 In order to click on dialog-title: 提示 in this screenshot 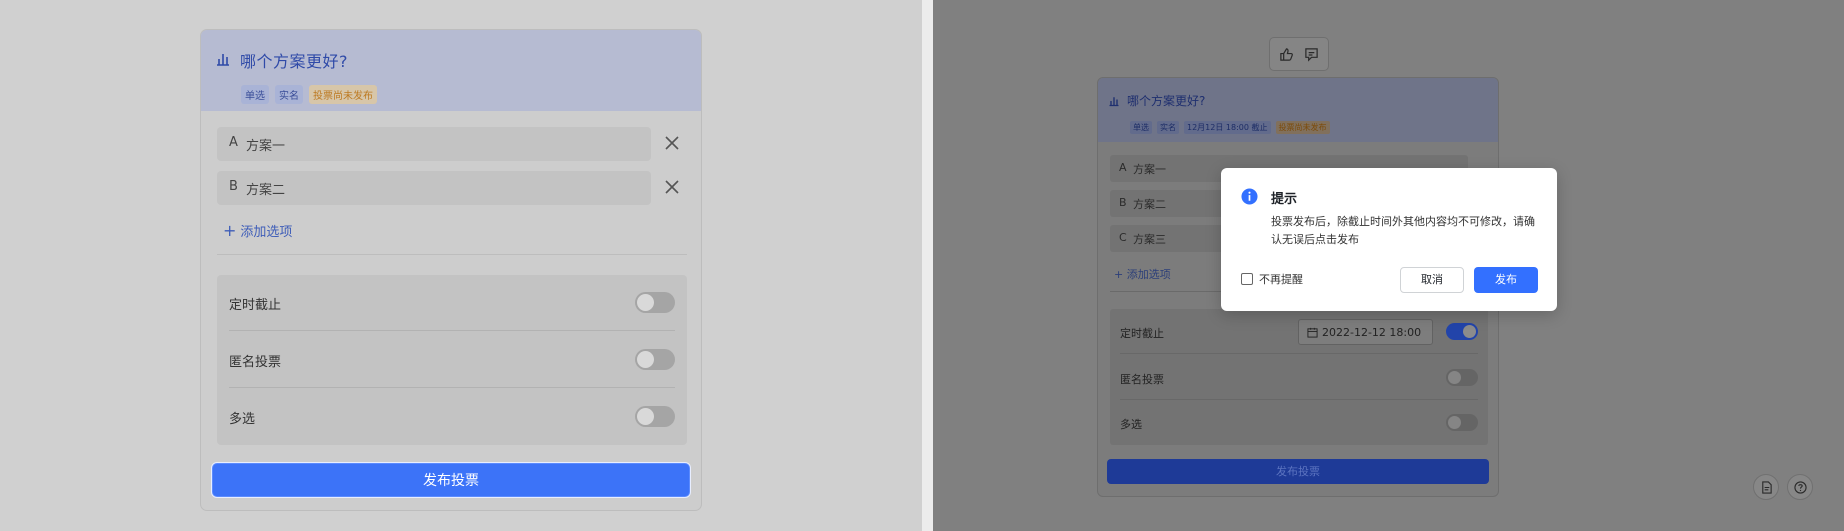, I will do `click(1284, 199)`.